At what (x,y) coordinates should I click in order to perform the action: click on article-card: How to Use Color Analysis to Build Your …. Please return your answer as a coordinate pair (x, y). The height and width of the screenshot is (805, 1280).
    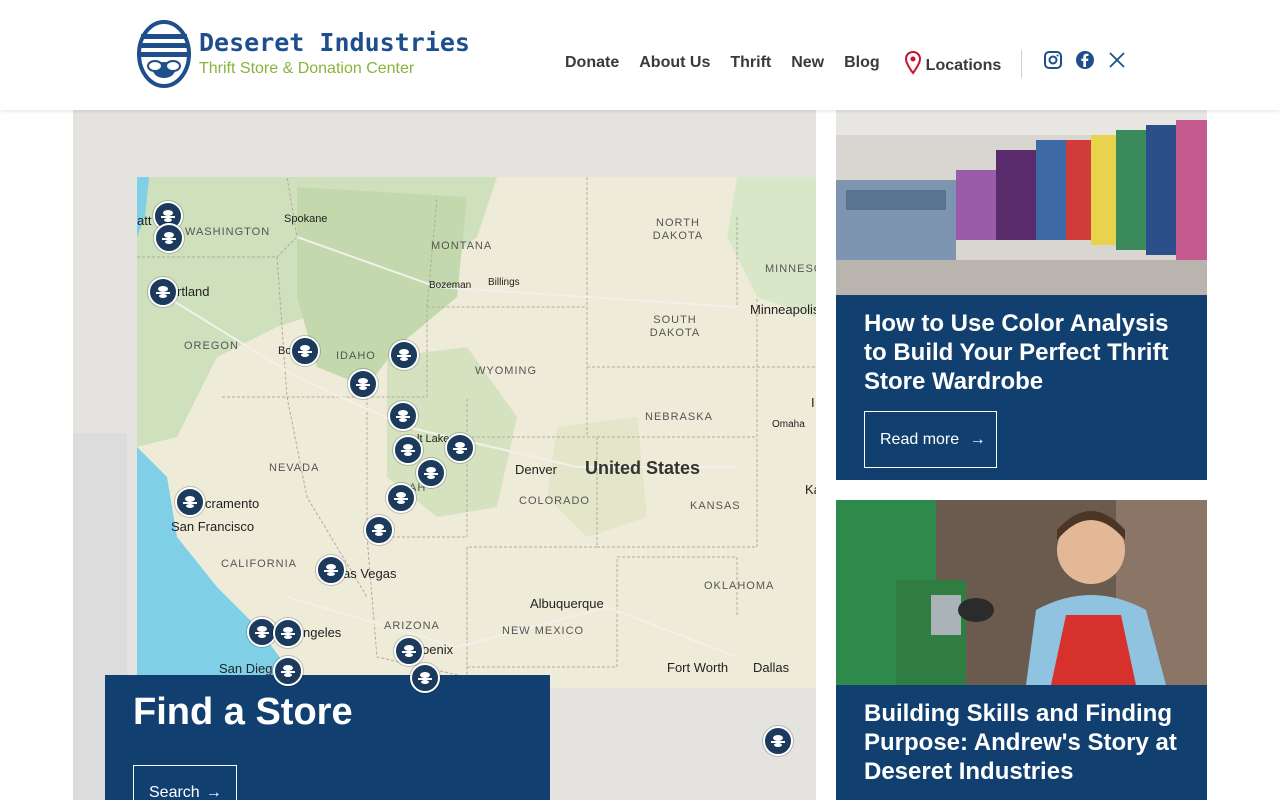
    Looking at the image, I should click on (1021, 295).